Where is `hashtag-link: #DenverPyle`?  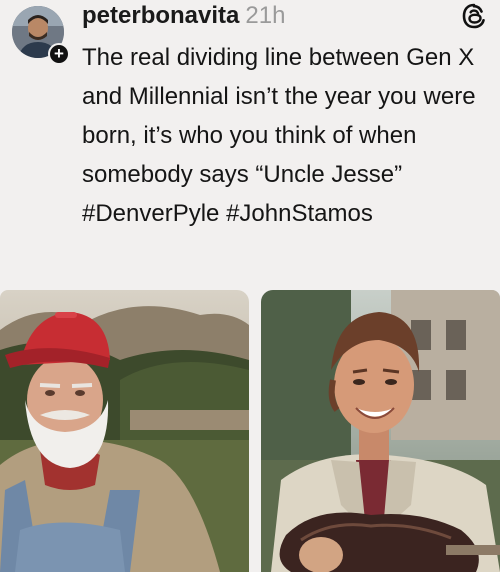 hashtag-link: #DenverPyle is located at coordinates (150, 213).